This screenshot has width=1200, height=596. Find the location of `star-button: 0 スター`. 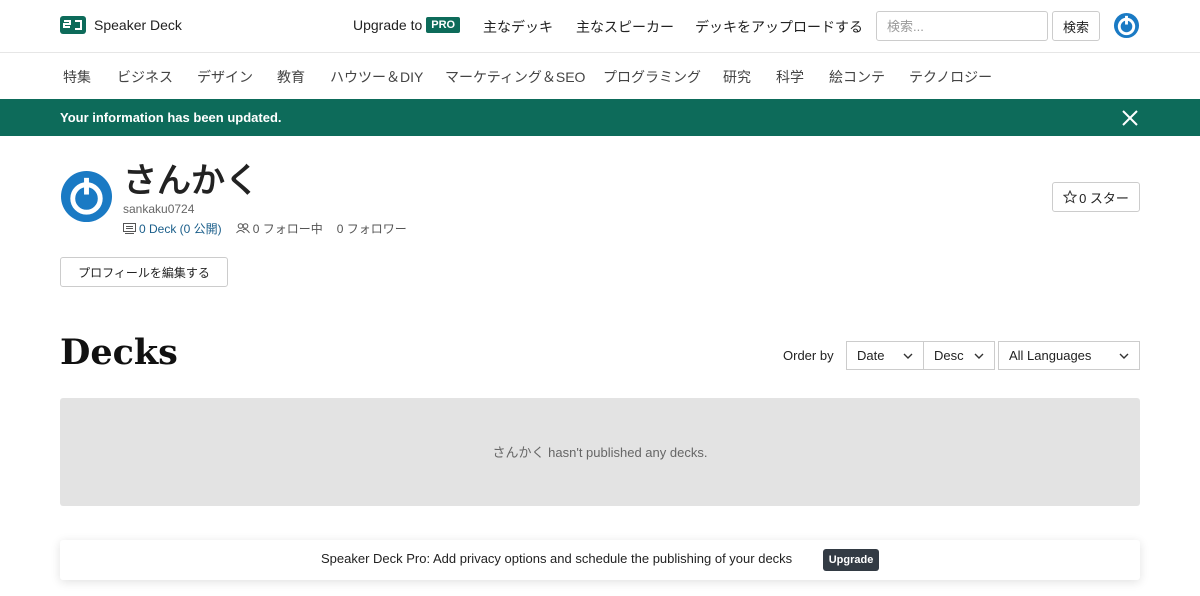

star-button: 0 スター is located at coordinates (1096, 197).